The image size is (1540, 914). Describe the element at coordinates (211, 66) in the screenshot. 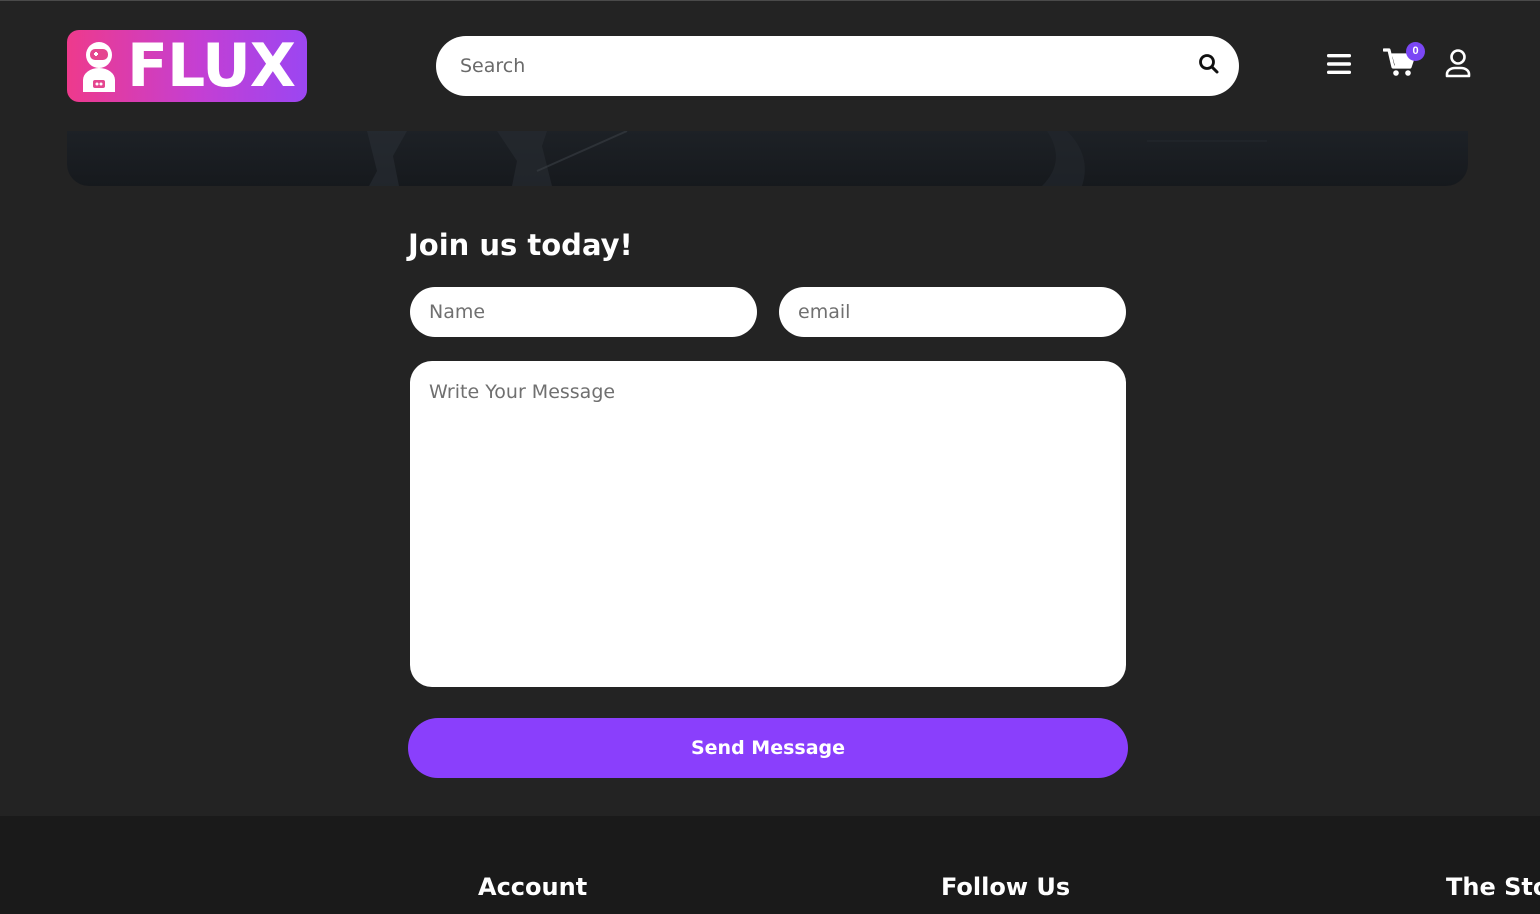

I see `logo-text: FLUX` at that location.